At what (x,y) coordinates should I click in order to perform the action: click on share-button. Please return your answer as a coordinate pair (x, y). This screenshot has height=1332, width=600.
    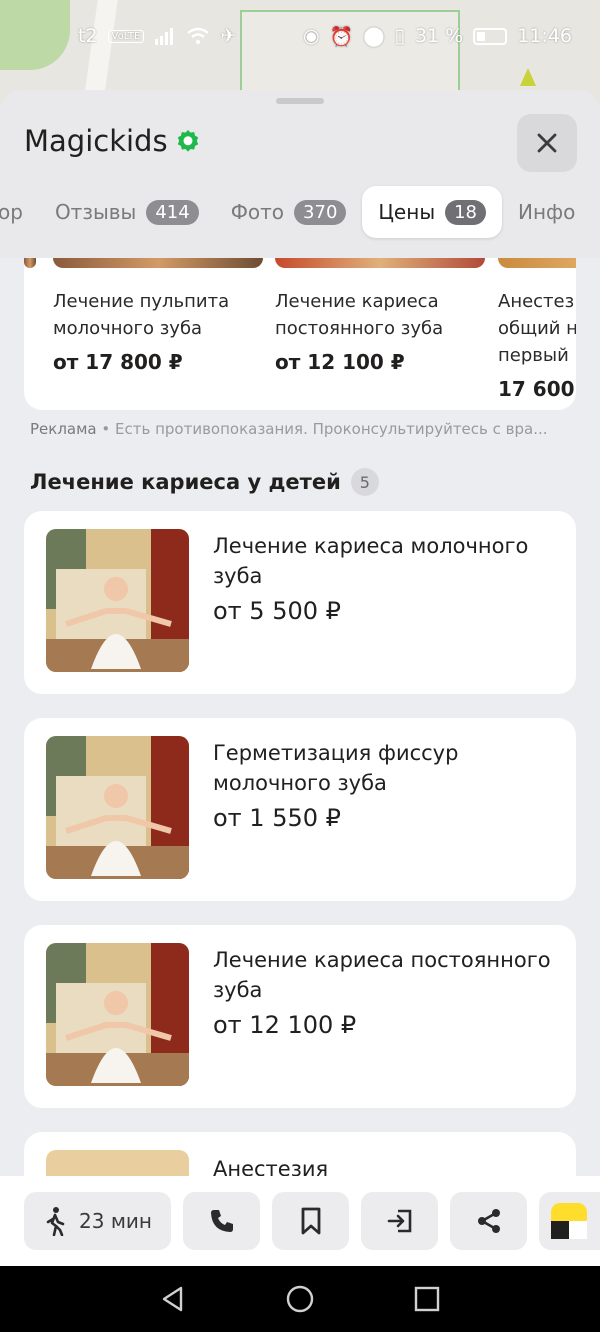
    Looking at the image, I should click on (488, 1221).